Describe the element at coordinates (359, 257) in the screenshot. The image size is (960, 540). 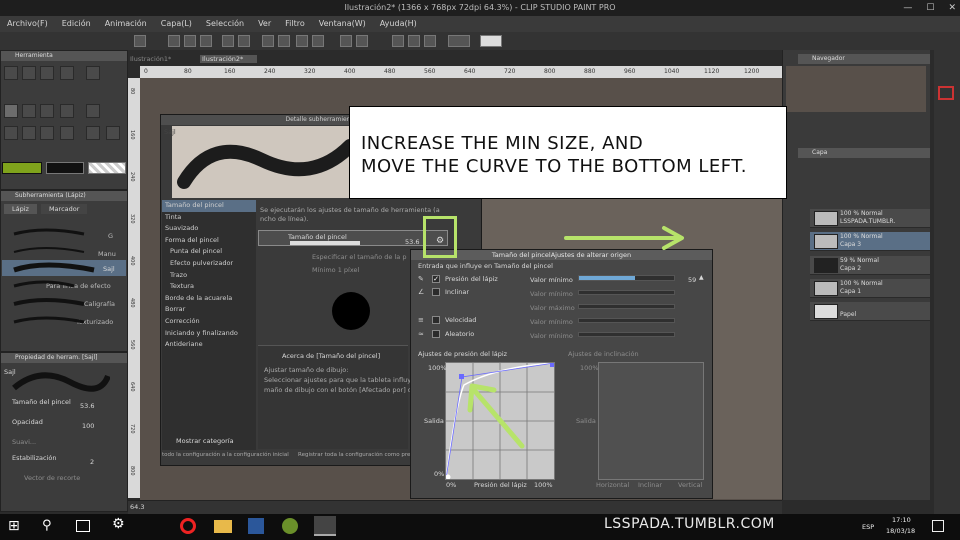
I see `option-specify-size: Especificar el tamaño de la p` at that location.